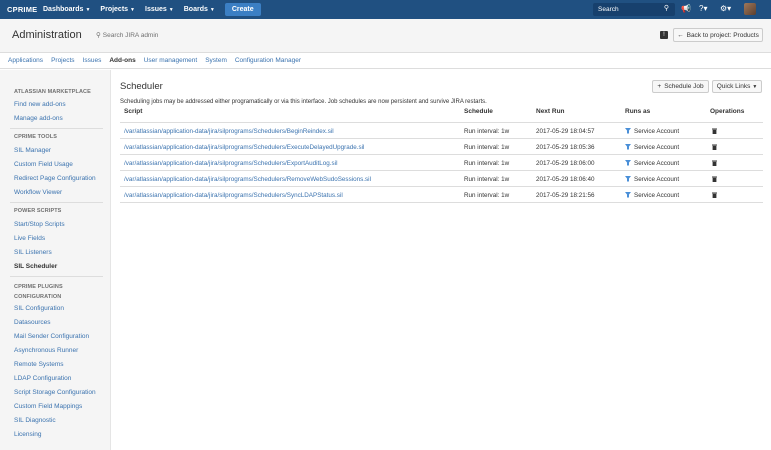  I want to click on nav-projects: Projects ▼, so click(117, 9).